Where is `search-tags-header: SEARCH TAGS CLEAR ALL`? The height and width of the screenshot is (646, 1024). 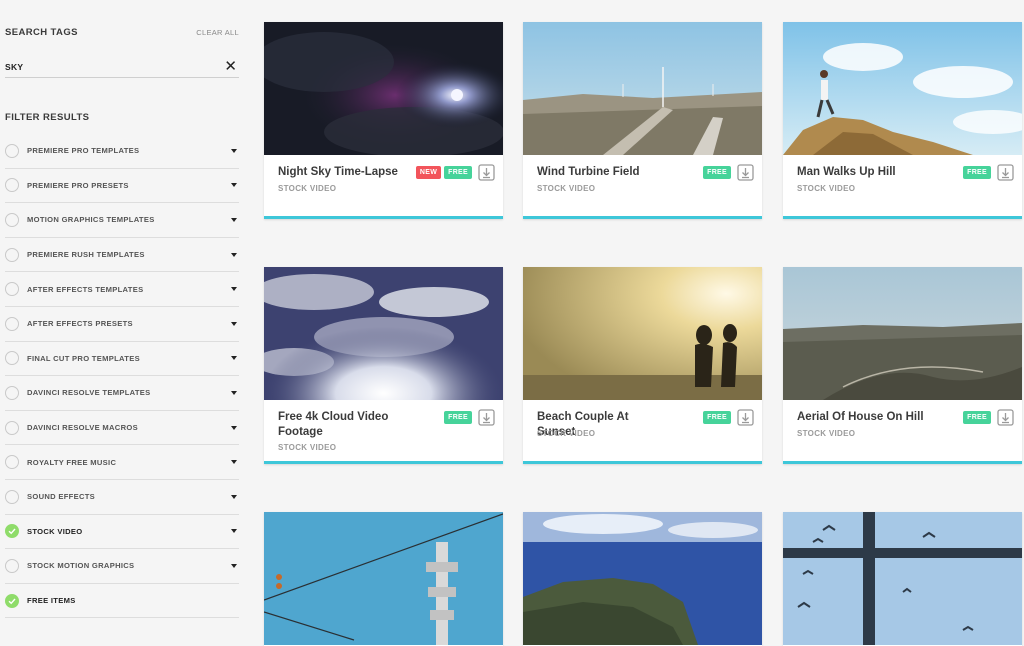 search-tags-header: SEARCH TAGS CLEAR ALL is located at coordinates (122, 32).